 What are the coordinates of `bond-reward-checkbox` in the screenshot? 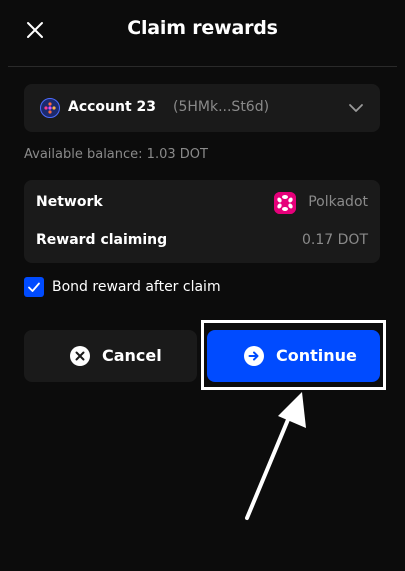 It's located at (34, 287).